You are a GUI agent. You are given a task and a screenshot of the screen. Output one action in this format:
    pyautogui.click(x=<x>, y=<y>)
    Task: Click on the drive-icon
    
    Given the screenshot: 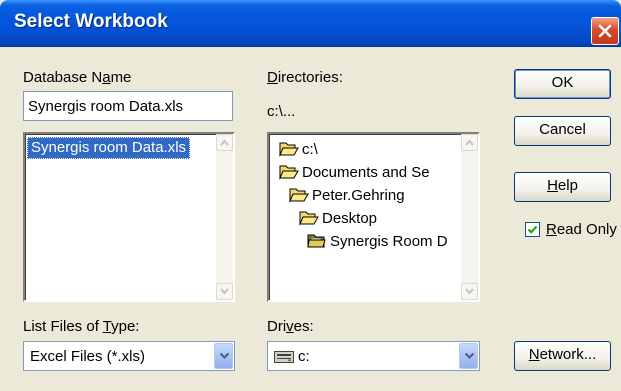 What is the action you would take?
    pyautogui.click(x=284, y=357)
    